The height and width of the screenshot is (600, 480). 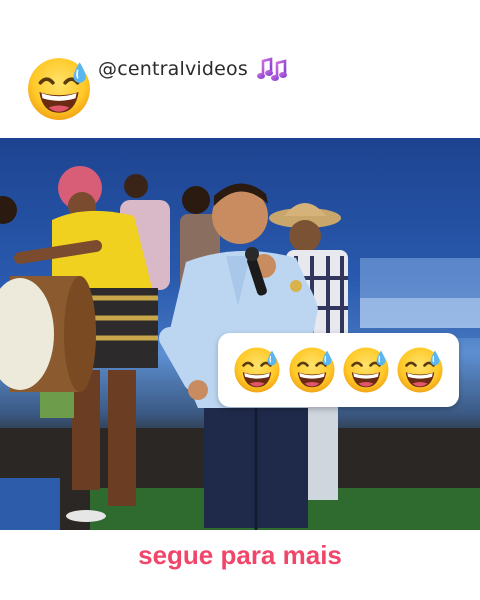 What do you see at coordinates (272, 69) in the screenshot?
I see `music-notes-icon` at bounding box center [272, 69].